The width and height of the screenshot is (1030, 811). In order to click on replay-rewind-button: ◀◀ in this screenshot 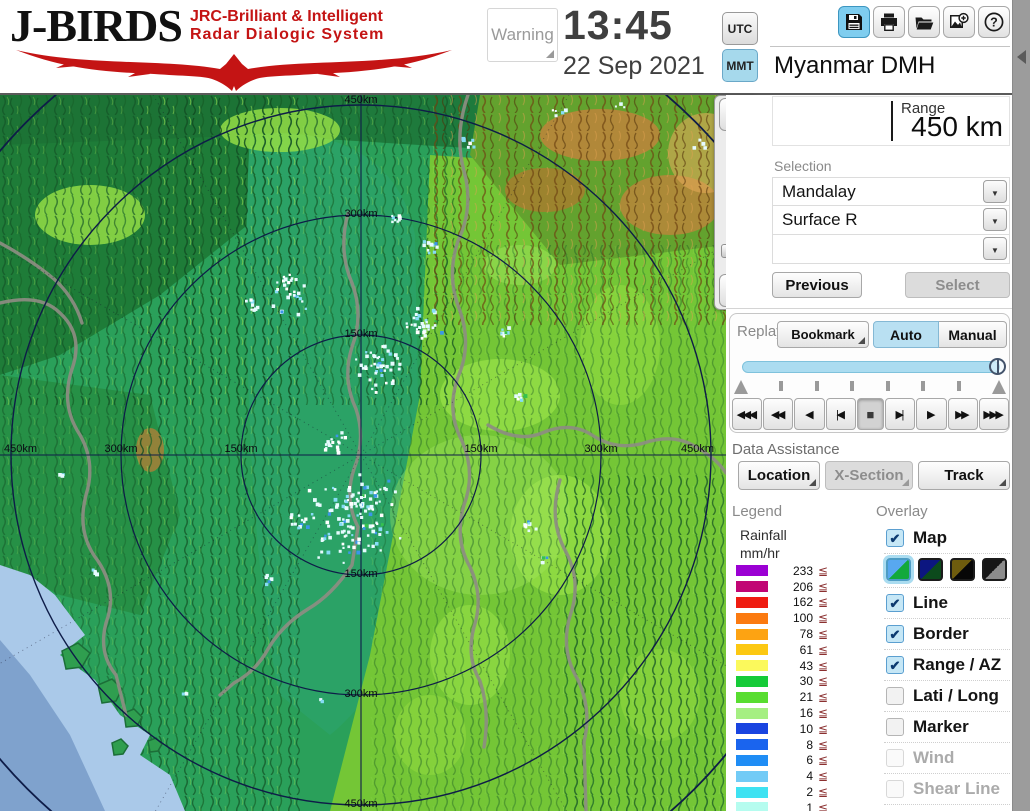, I will do `click(778, 414)`.